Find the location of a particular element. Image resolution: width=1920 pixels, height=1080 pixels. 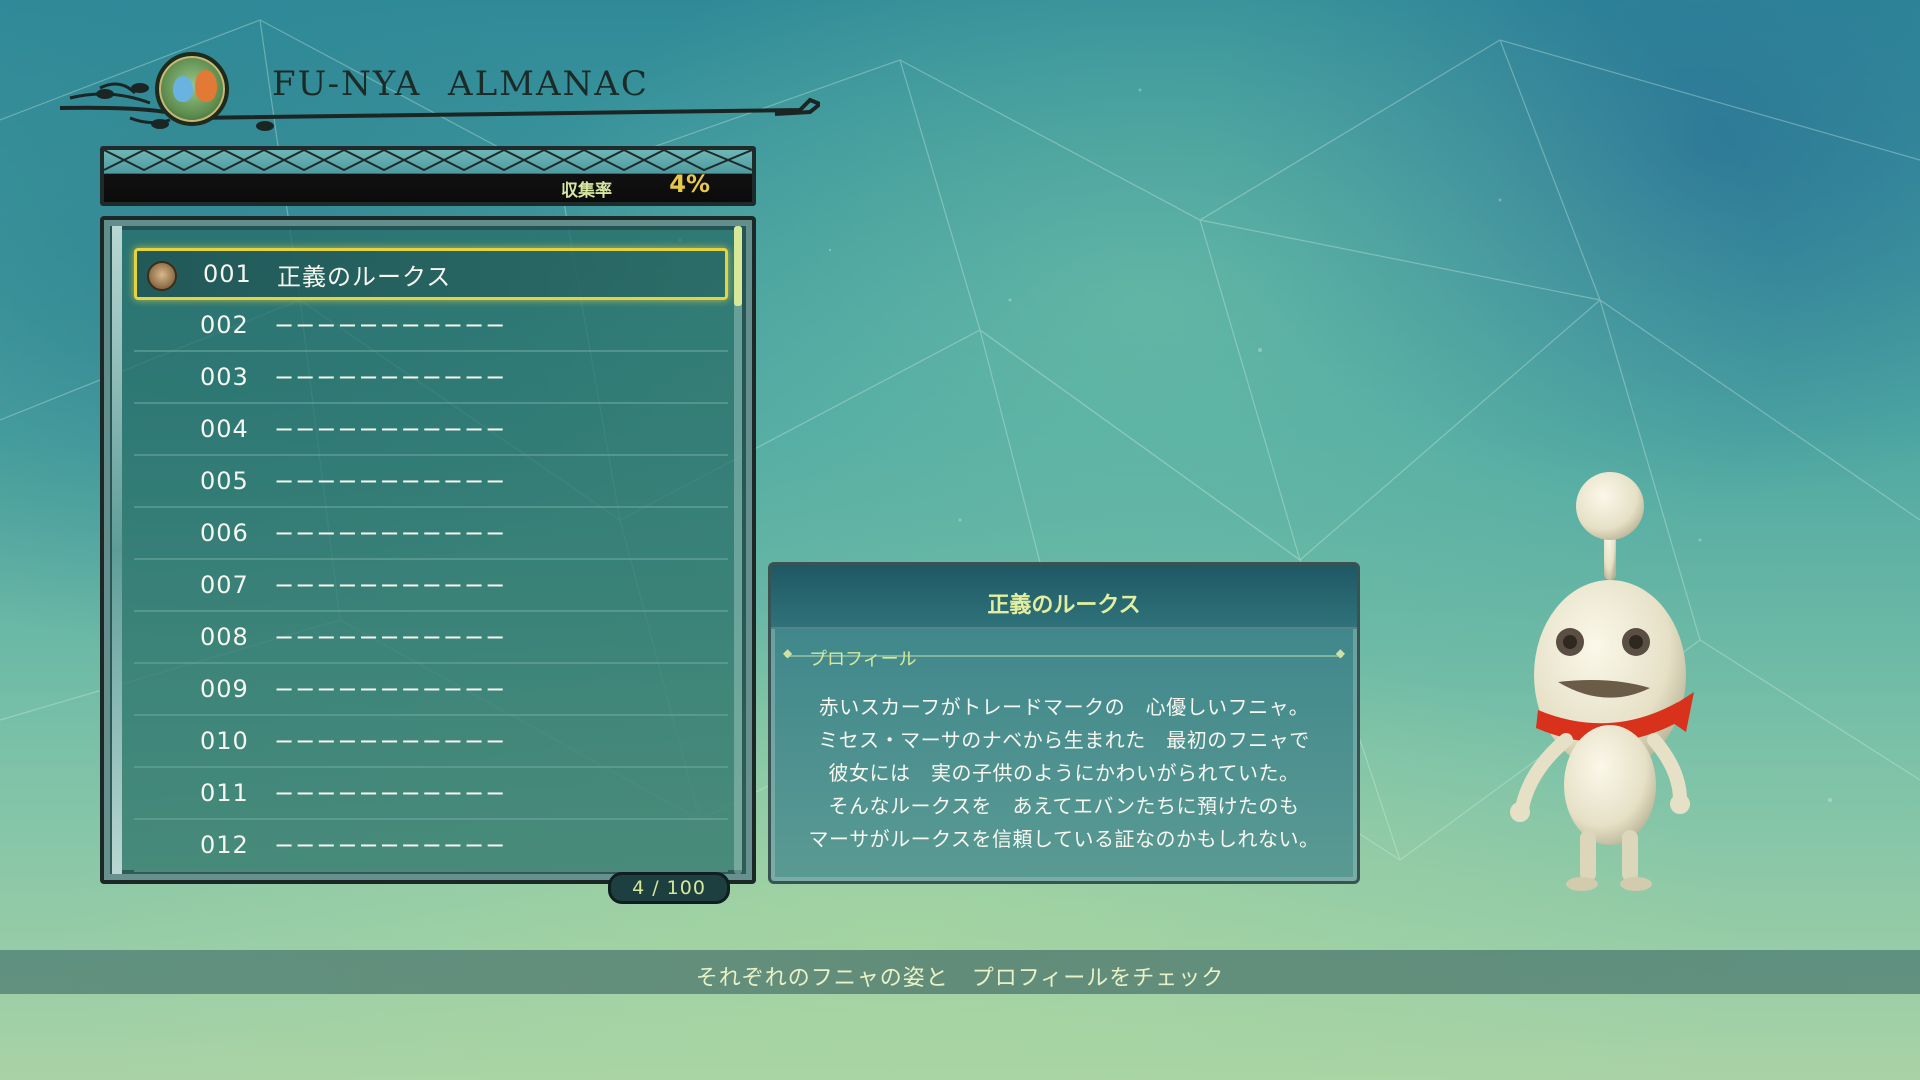

list-item: 002 −−−−−−−−−−− is located at coordinates (431, 326).